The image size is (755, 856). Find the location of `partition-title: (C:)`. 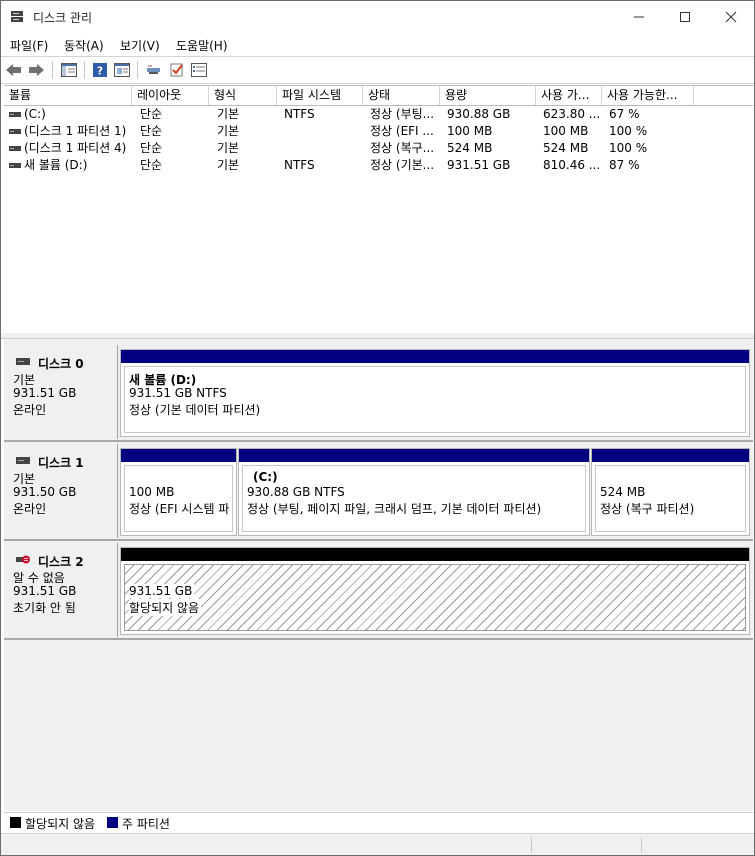

partition-title: (C:) is located at coordinates (265, 477).